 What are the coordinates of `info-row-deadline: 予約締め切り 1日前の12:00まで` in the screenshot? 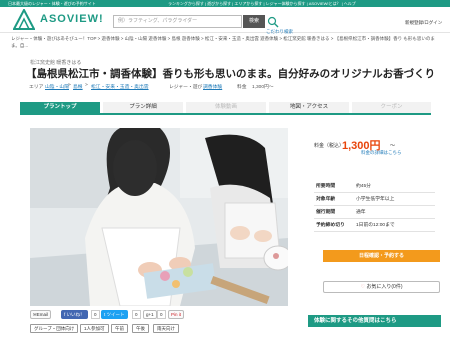 It's located at (374, 226).